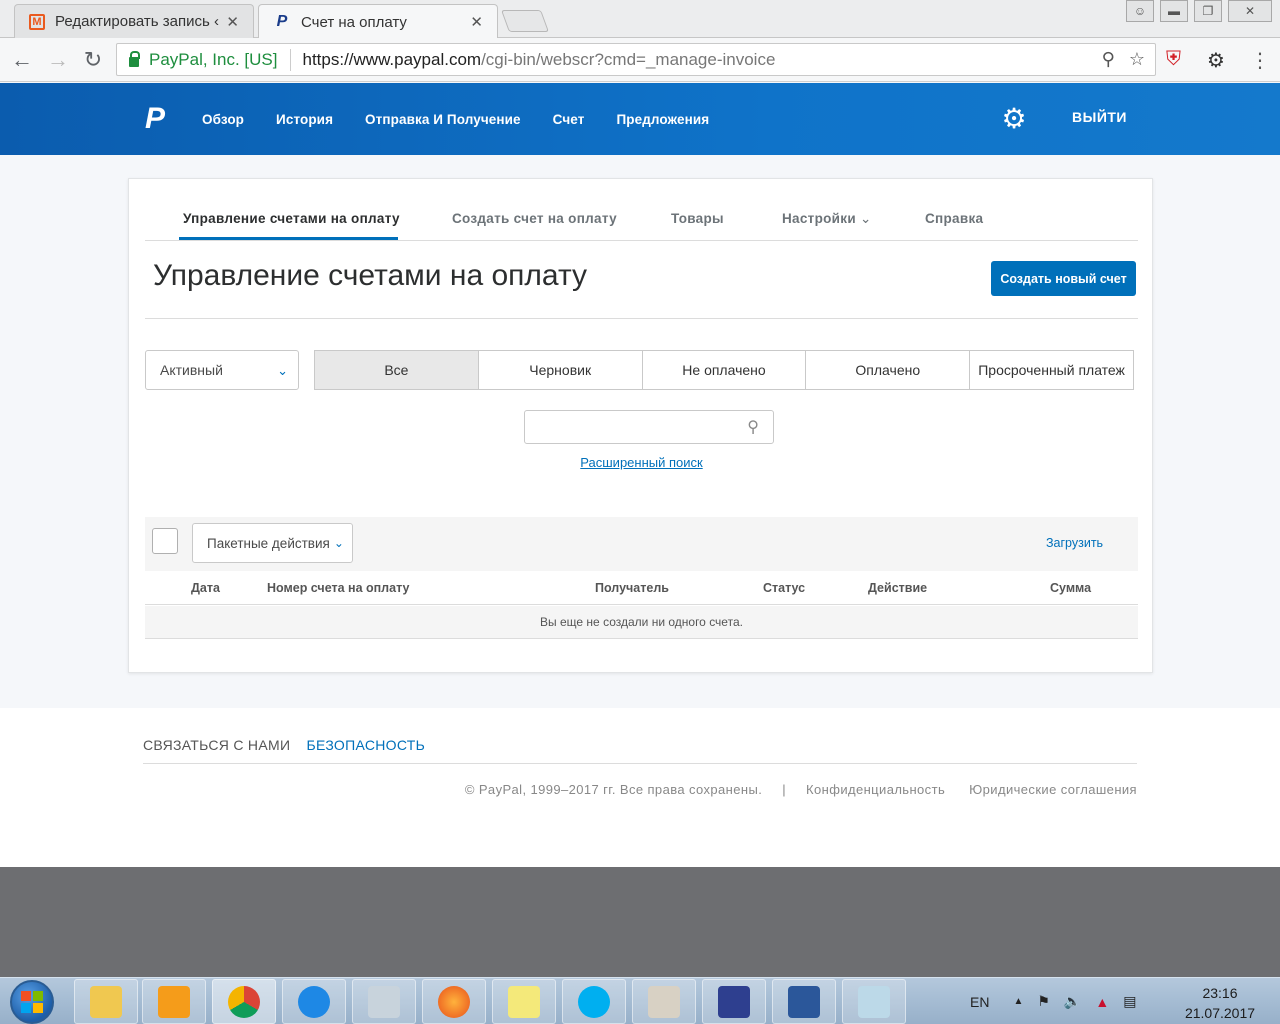 Image resolution: width=1280 pixels, height=1024 pixels. I want to click on paypal-logo-icon: P, so click(159, 119).